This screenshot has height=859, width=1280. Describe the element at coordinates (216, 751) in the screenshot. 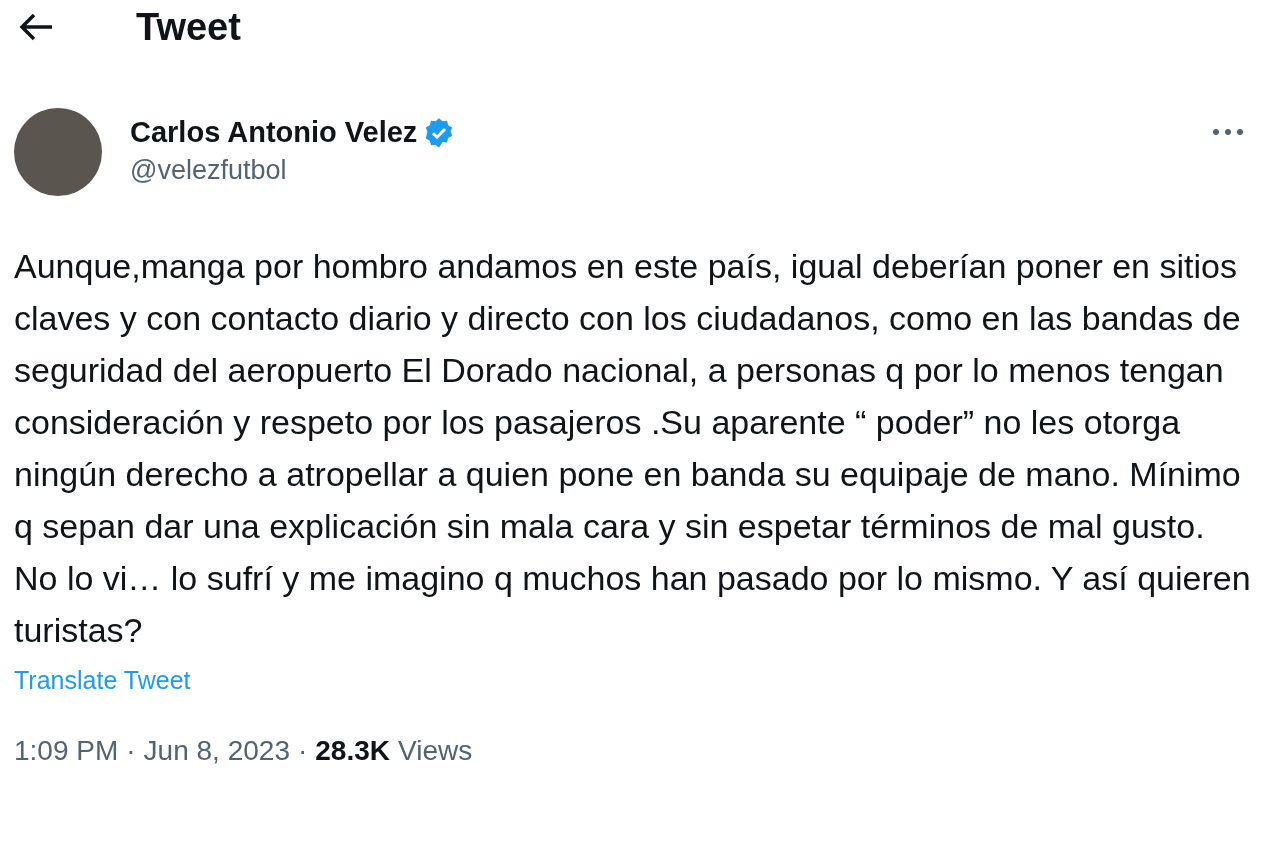

I see `tweet-date: Jun 8, 2023` at that location.